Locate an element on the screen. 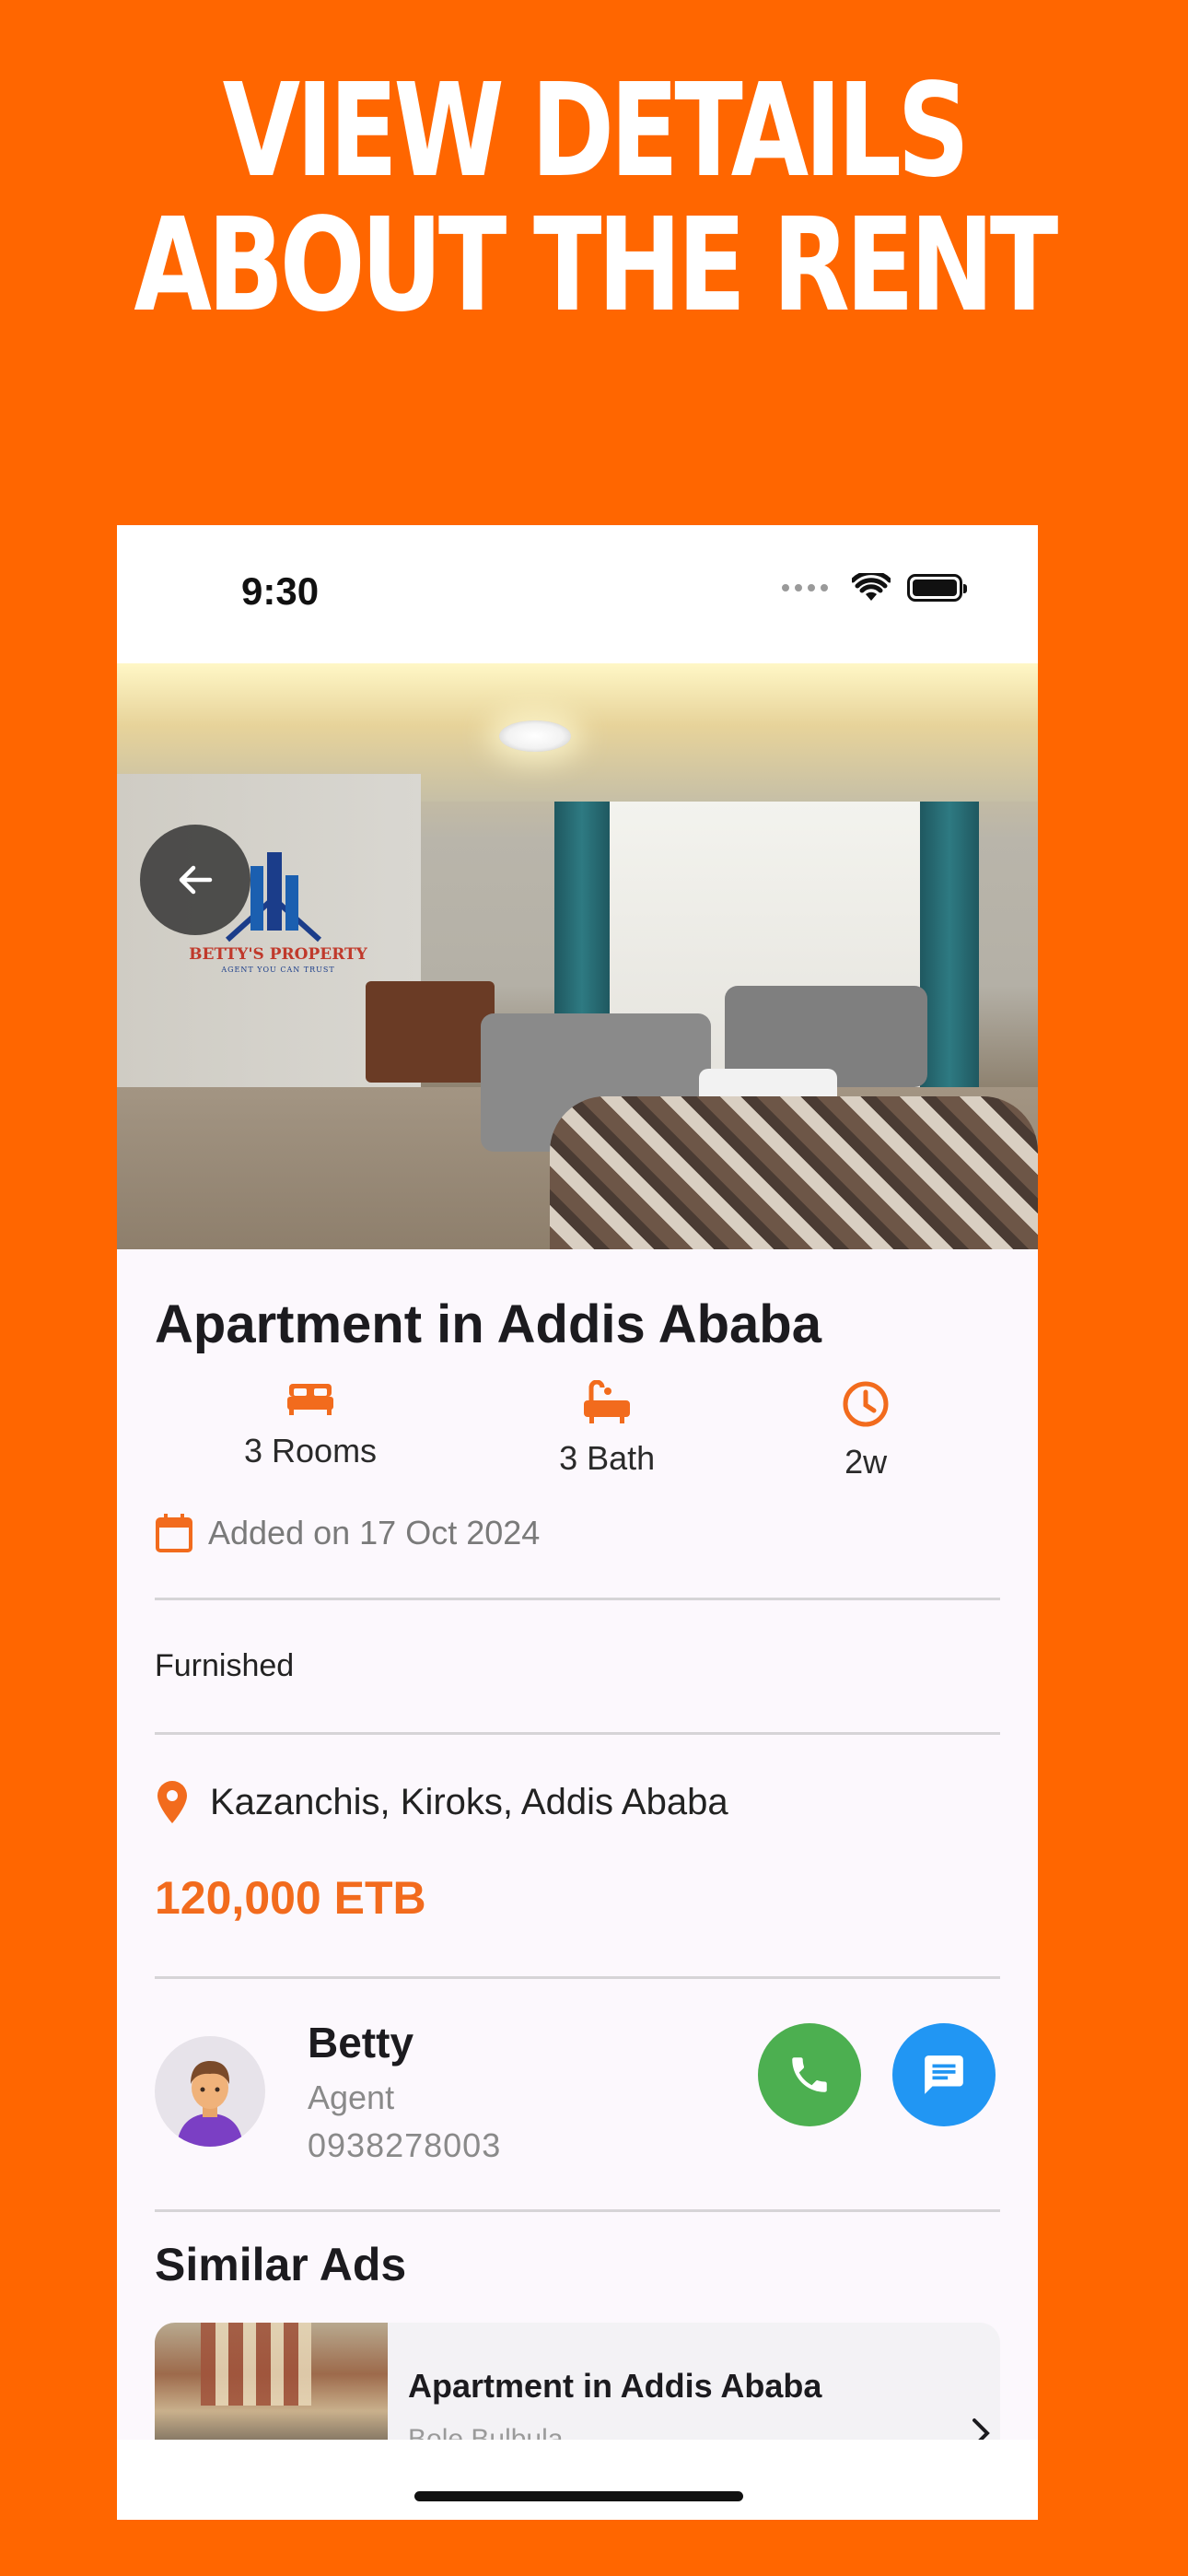 This screenshot has height=2576, width=1188. listing-price: 120,000 ETB is located at coordinates (290, 1898).